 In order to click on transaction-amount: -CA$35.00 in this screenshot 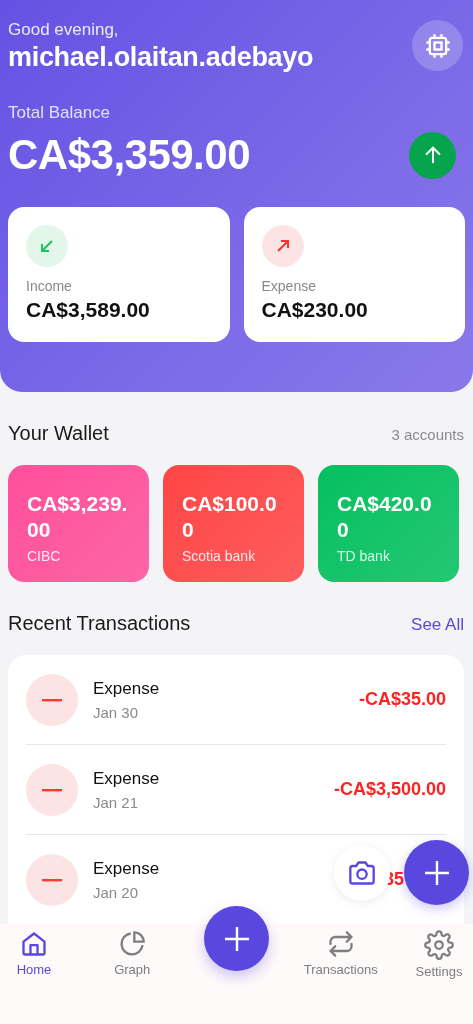, I will do `click(402, 699)`.